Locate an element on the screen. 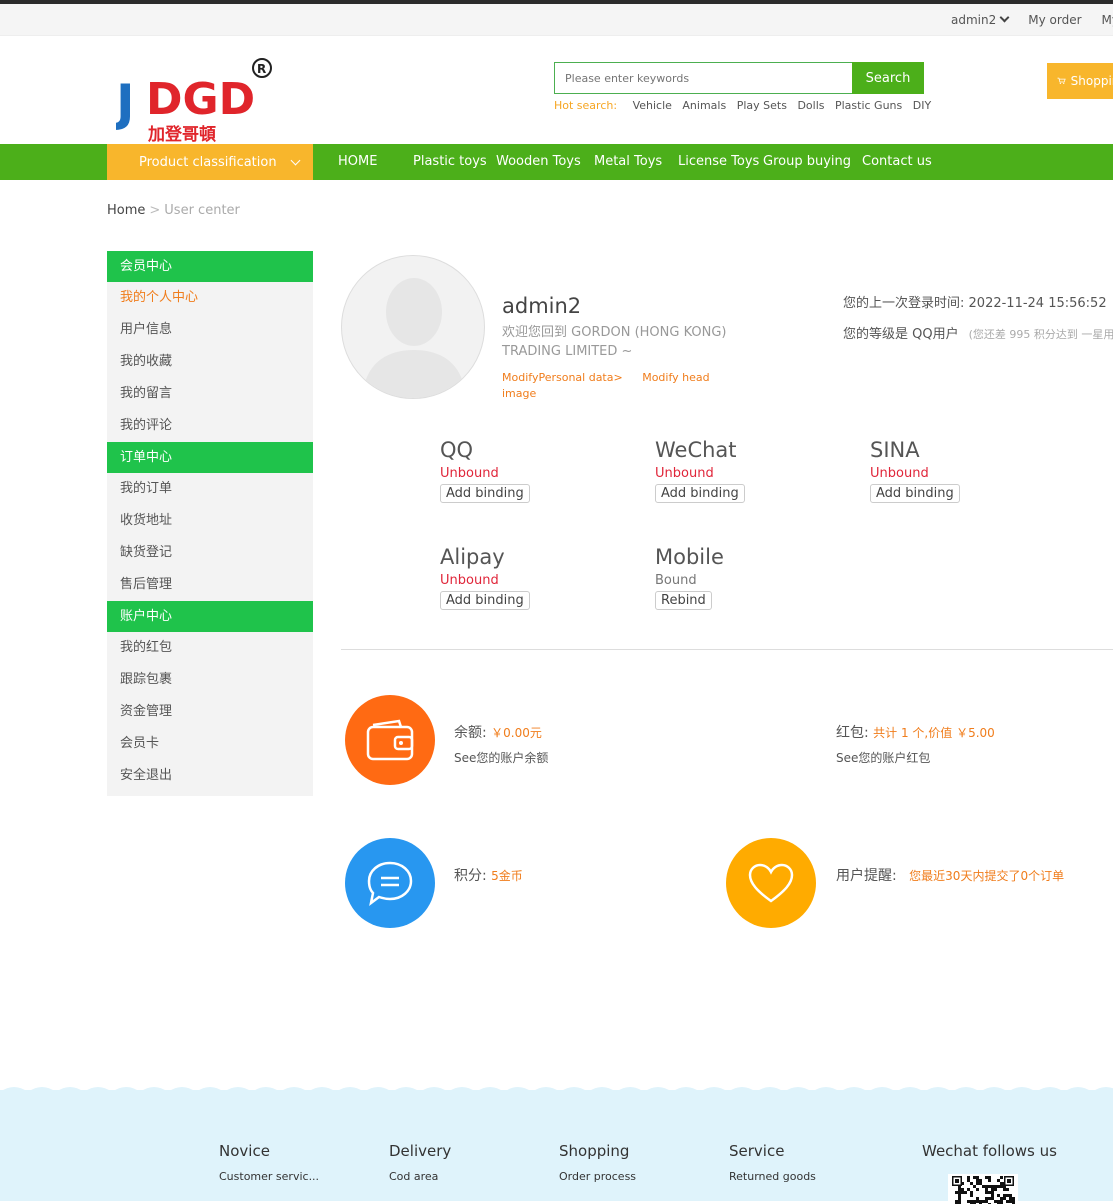 This screenshot has height=1204, width=1113. sidebar-item-reviews: 我的评论 is located at coordinates (210, 426).